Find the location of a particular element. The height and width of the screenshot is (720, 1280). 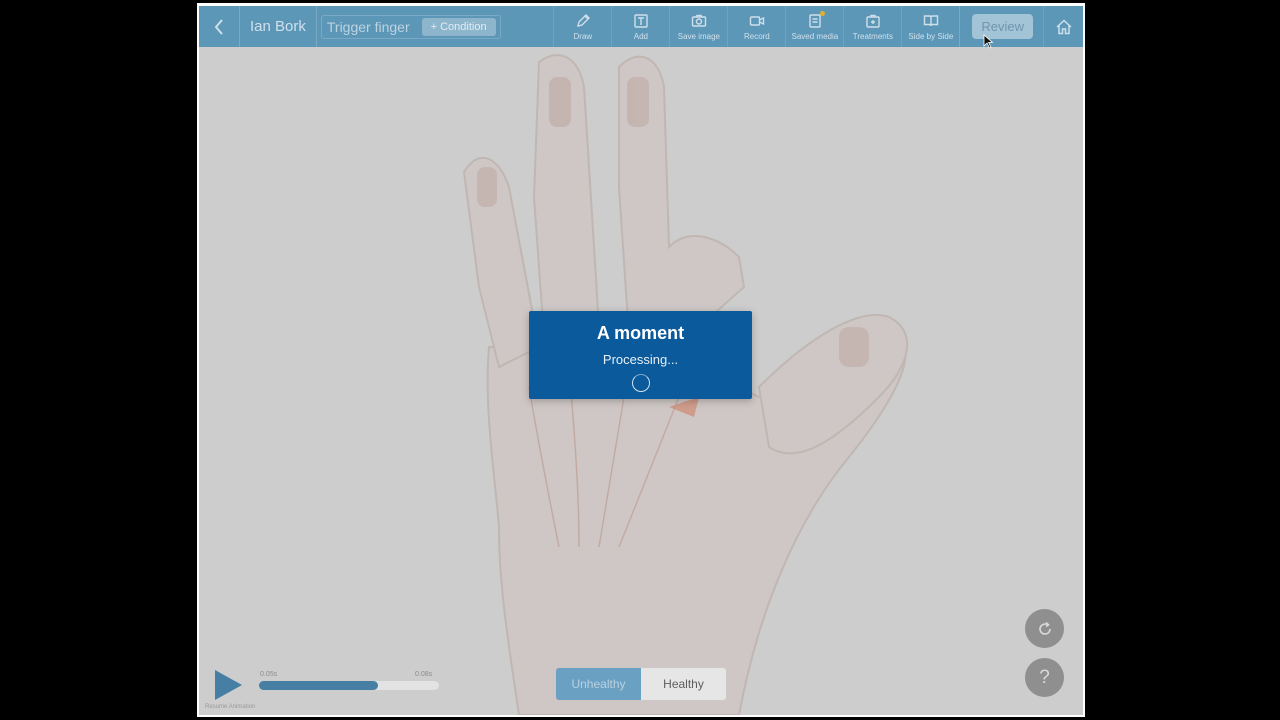

notification-dot is located at coordinates (823, 13).